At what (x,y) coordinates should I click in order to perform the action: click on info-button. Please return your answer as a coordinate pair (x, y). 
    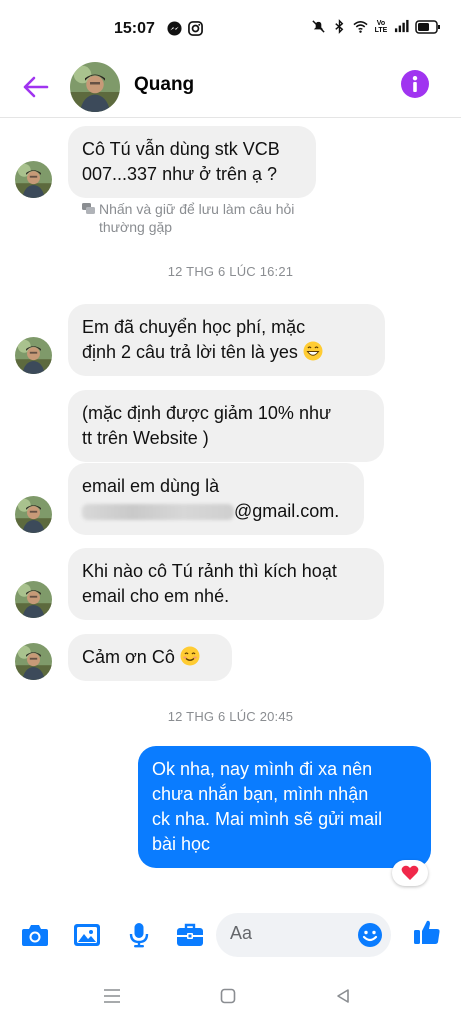
    Looking at the image, I should click on (415, 84).